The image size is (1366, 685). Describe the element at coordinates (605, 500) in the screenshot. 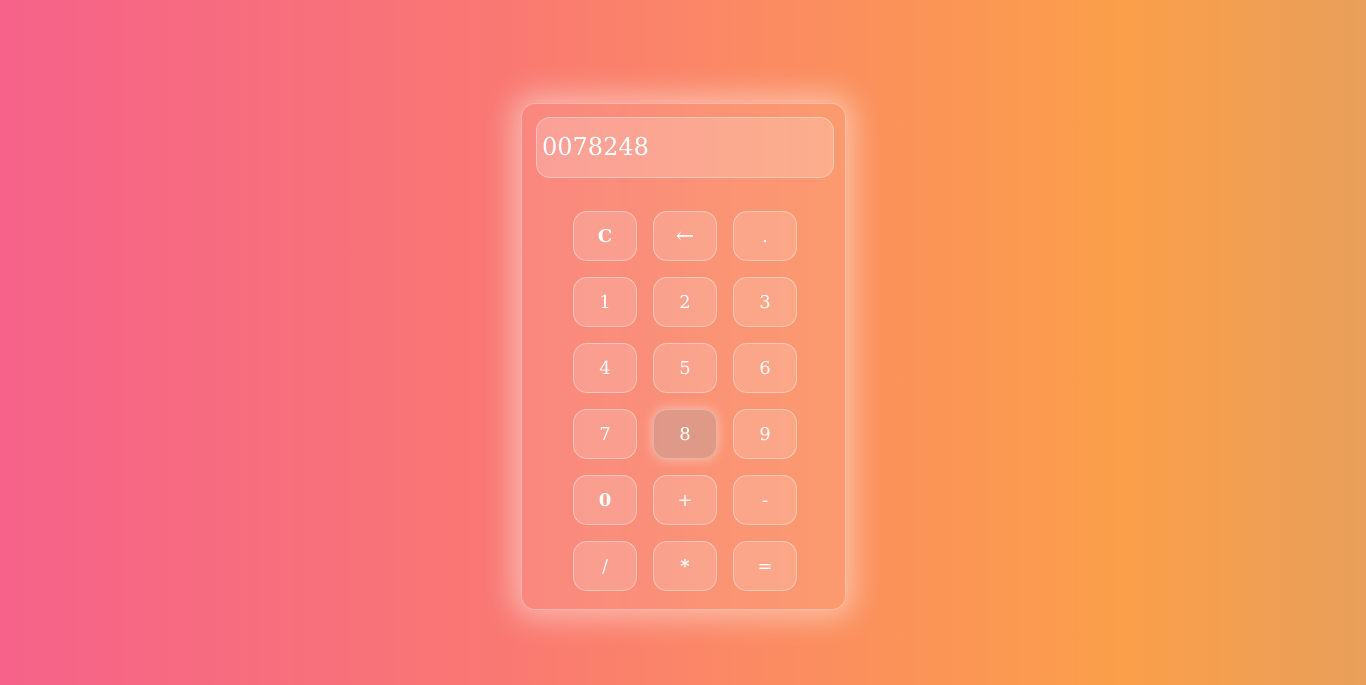

I see `digit-0-button: 0` at that location.